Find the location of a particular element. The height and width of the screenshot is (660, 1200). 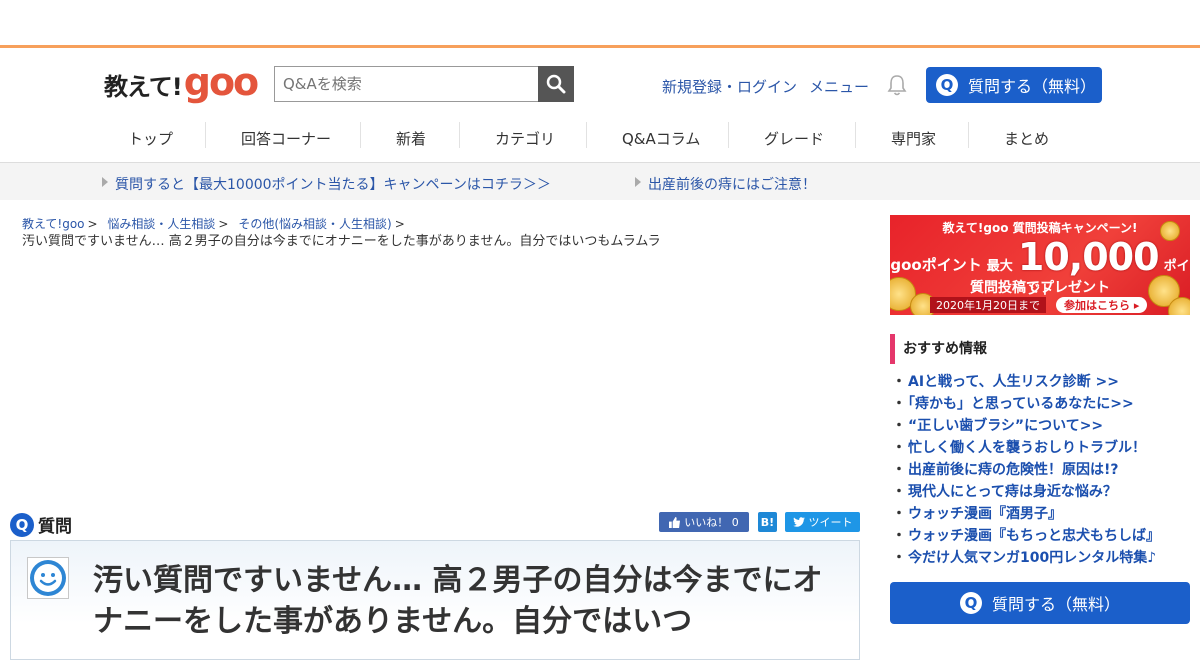

ask-question-button: Q 質問する（無料） is located at coordinates (1014, 85).